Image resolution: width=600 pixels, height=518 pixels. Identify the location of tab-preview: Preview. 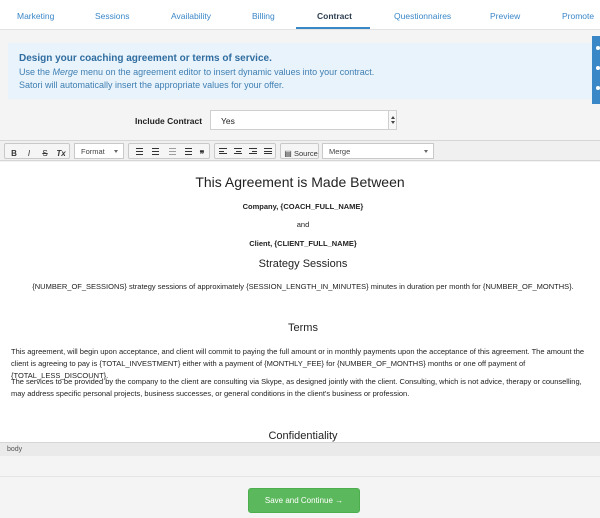
(505, 16).